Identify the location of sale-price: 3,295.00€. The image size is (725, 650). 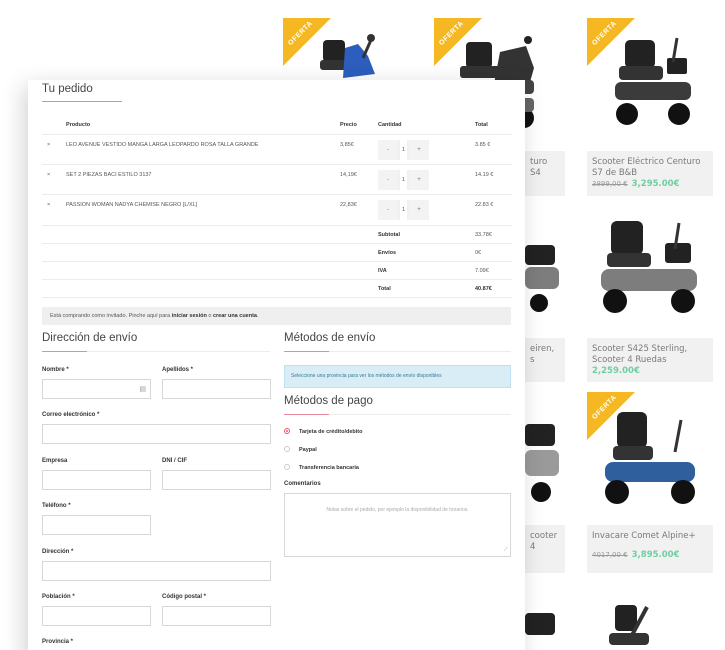
(655, 184).